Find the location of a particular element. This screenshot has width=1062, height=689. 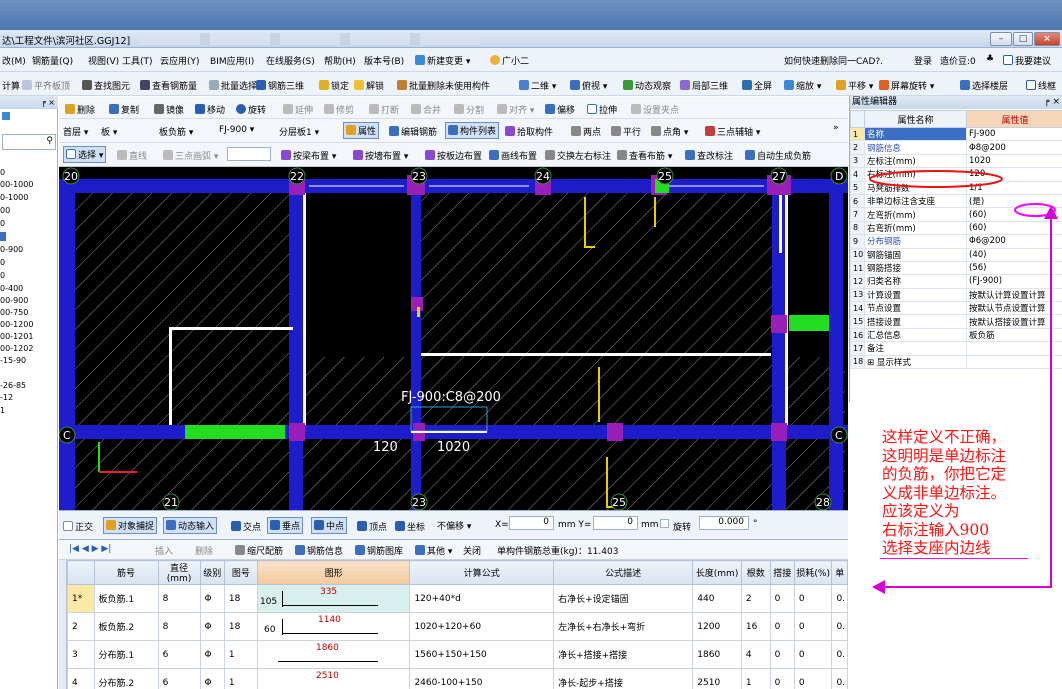

rebar-3d-button: 钢筋三维 is located at coordinates (280, 85).